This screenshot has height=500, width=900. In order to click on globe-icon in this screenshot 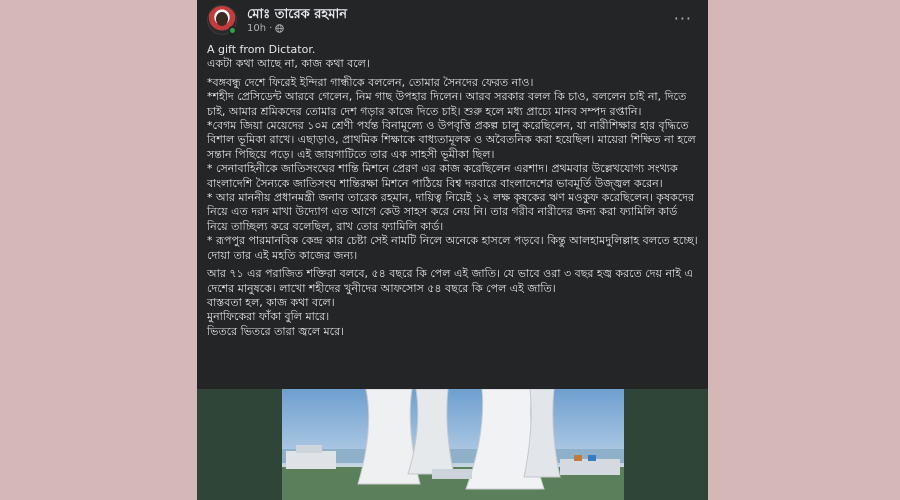, I will do `click(279, 28)`.